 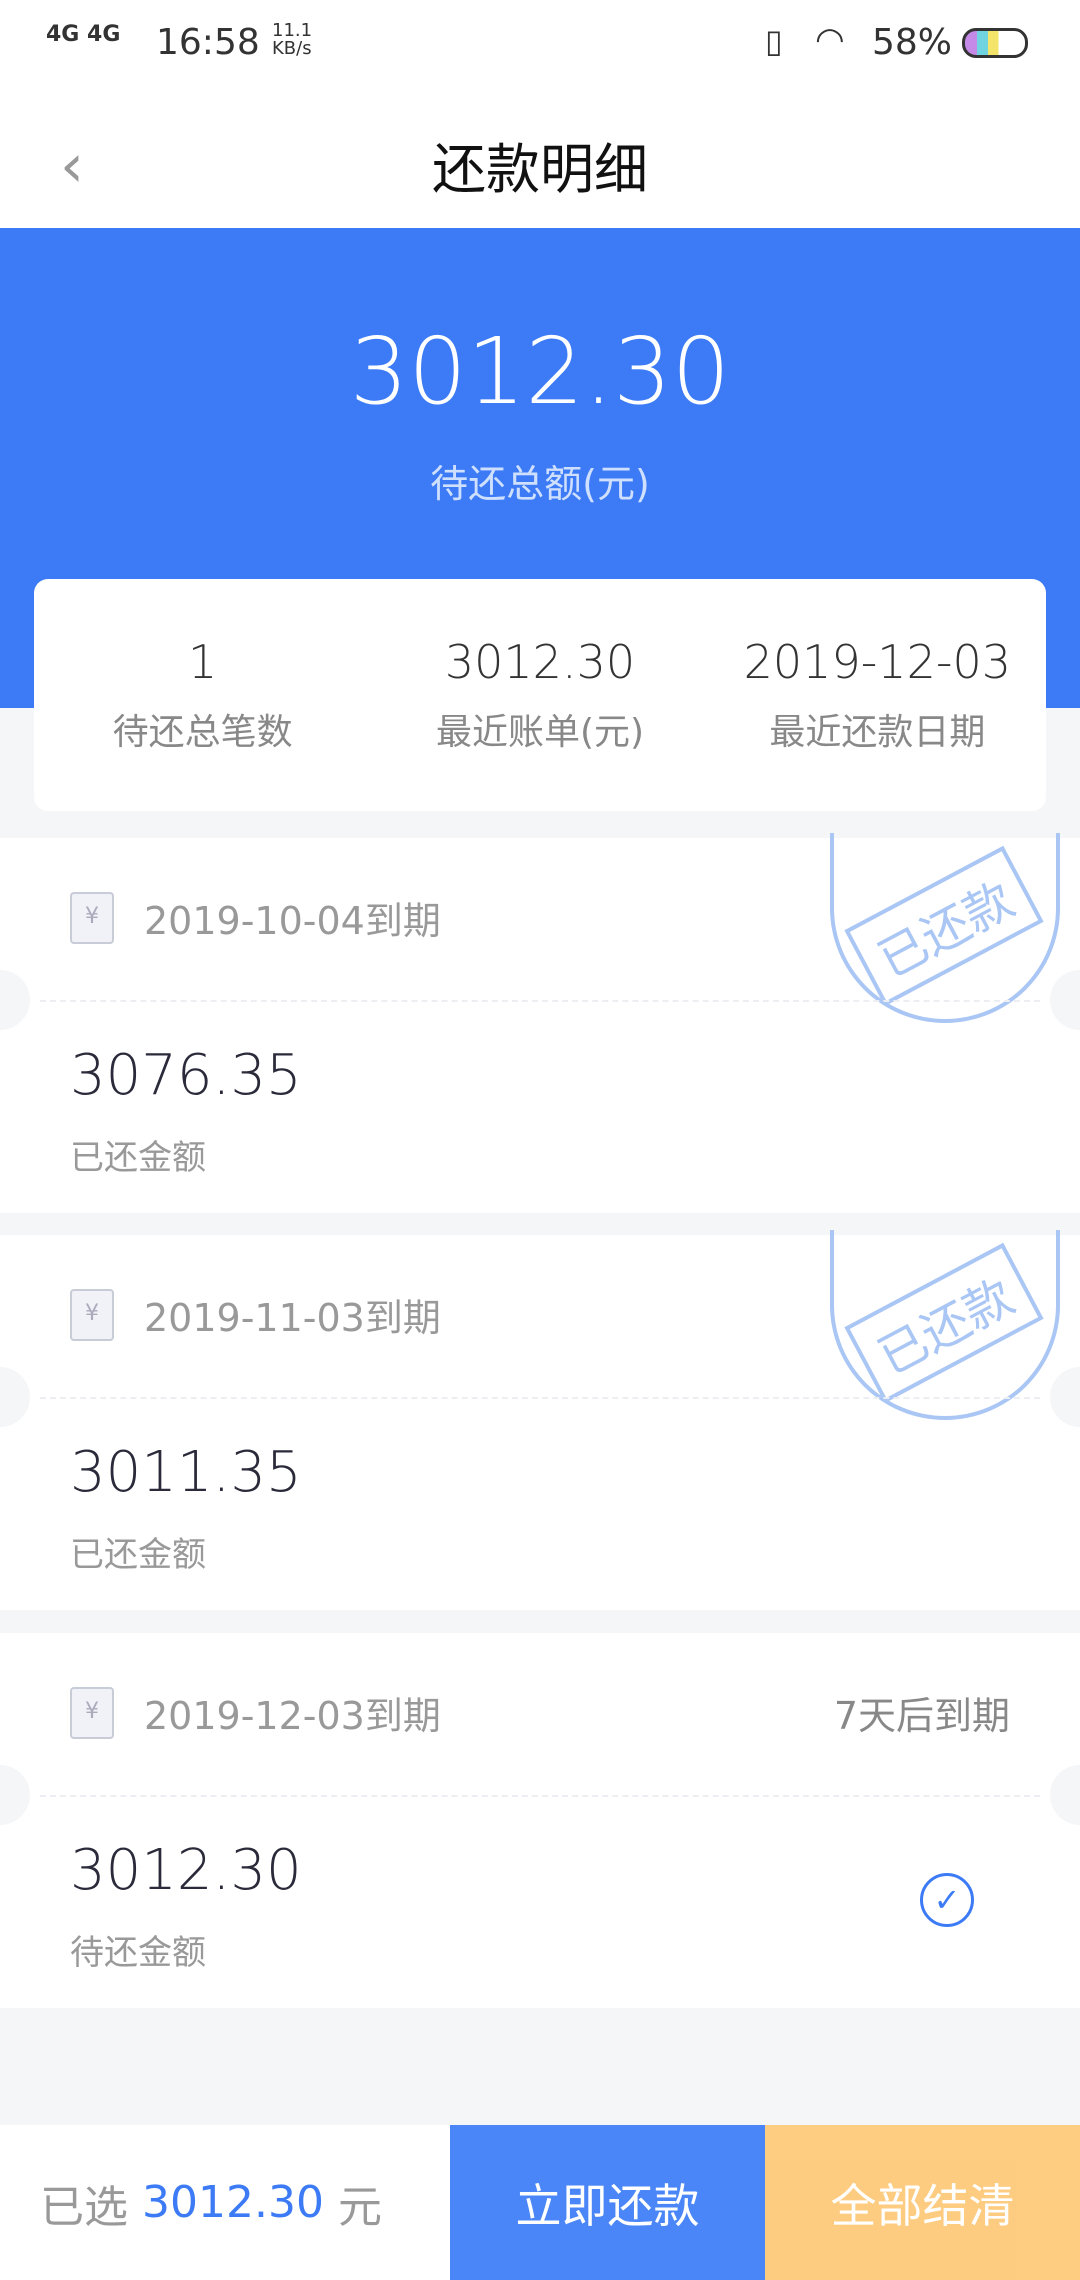 I want to click on due-date: 2019-10-04到期, so click(x=292, y=921).